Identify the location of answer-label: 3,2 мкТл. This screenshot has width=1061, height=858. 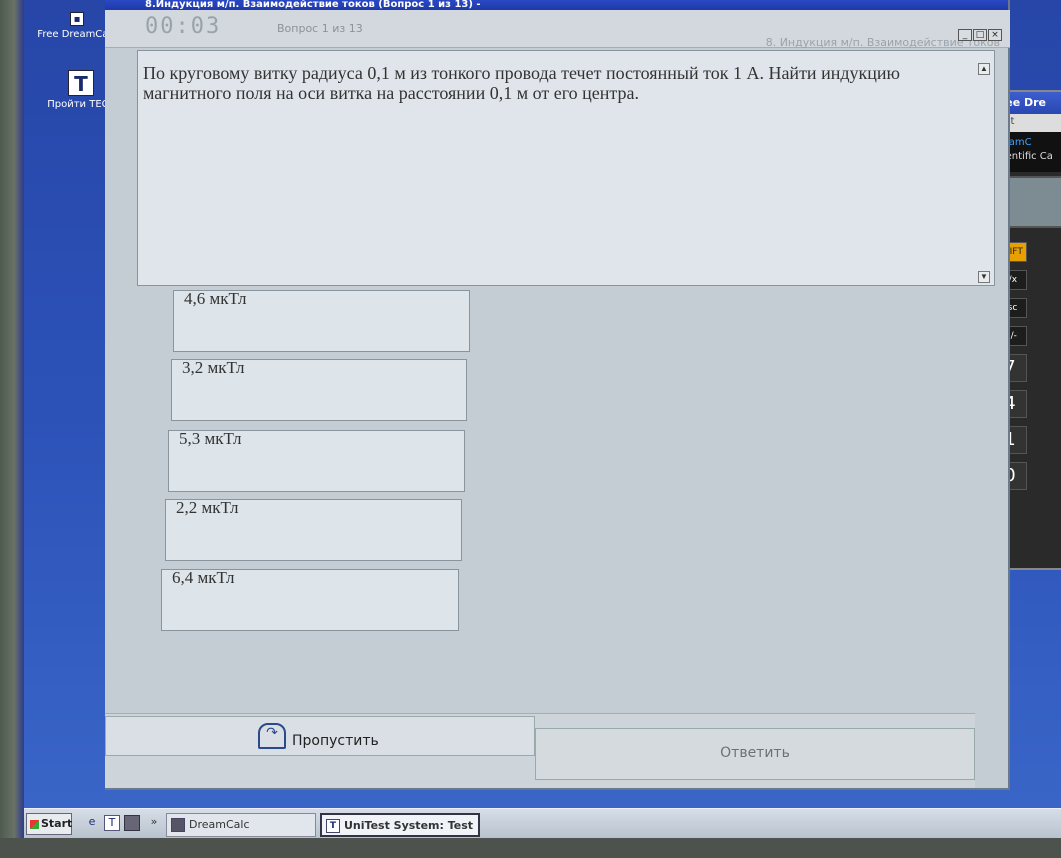
(213, 367).